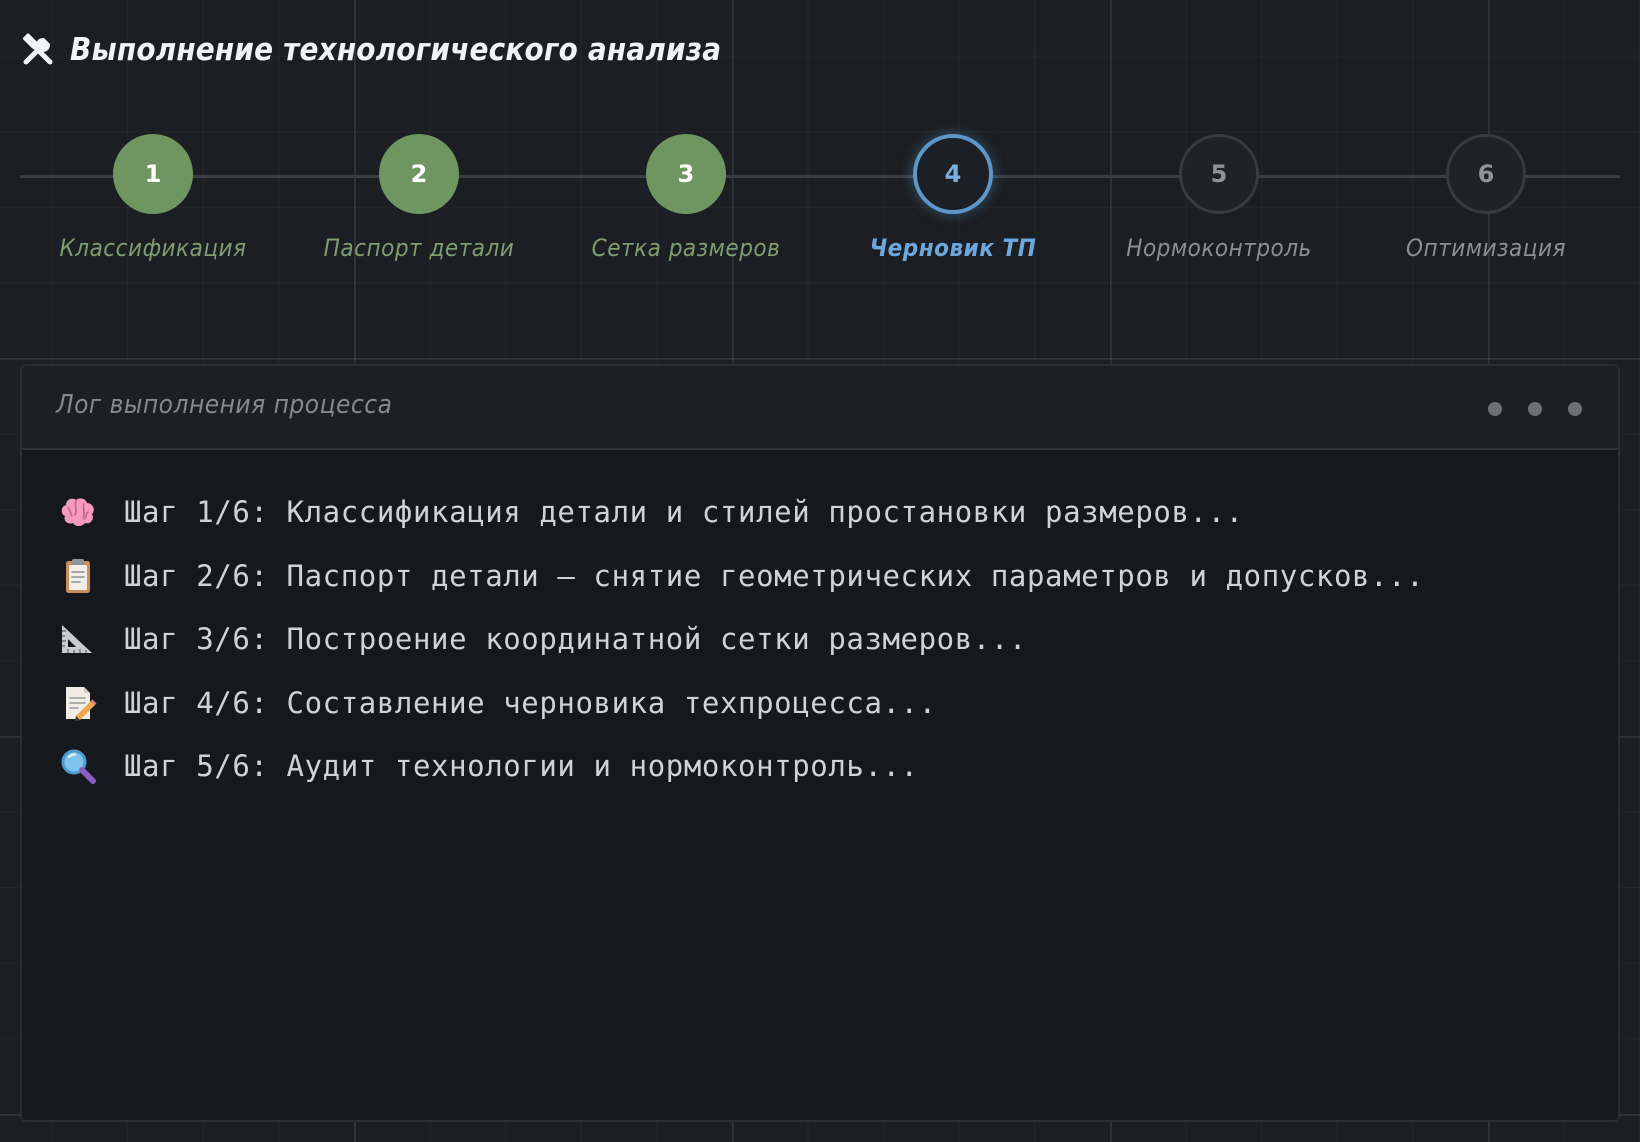 The height and width of the screenshot is (1142, 1640). I want to click on step-label: Сетка размеров, so click(686, 248).